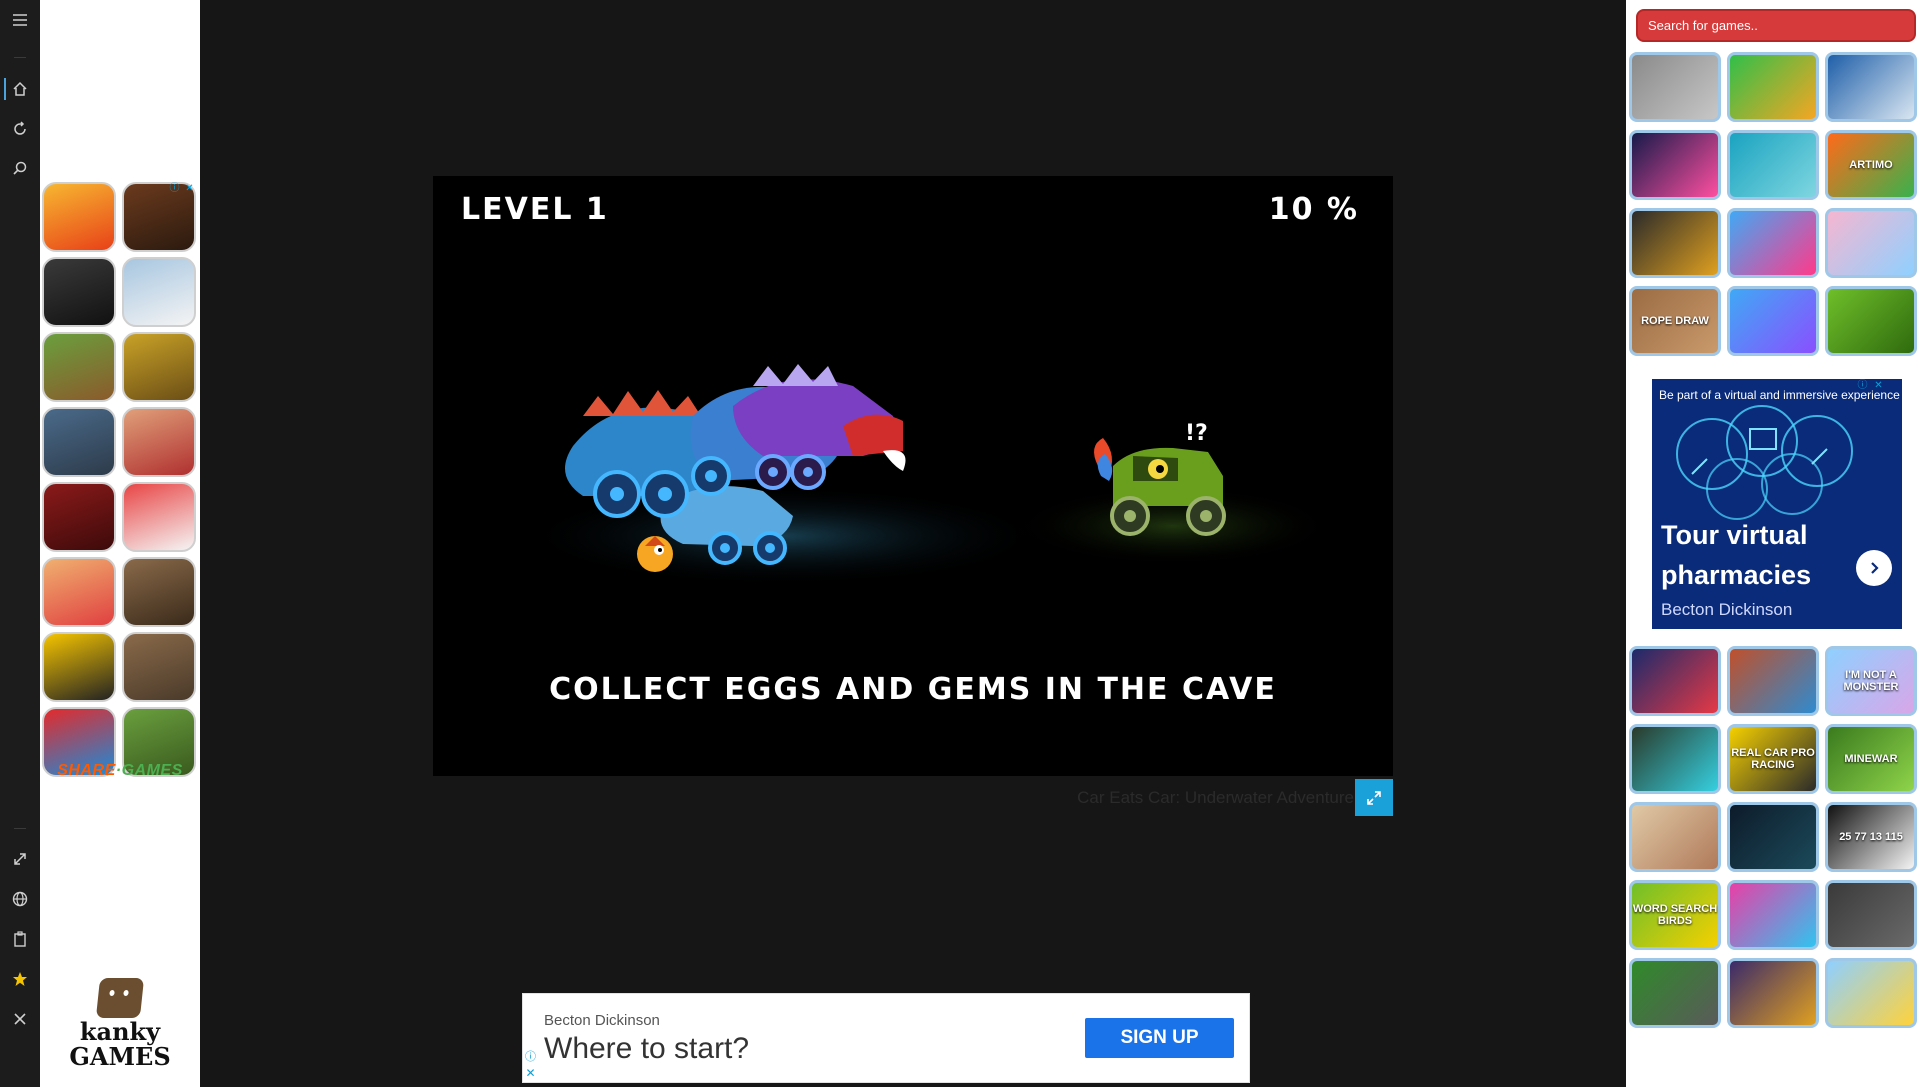 The image size is (1926, 1087). I want to click on game-thumbnails-top: ARTIMO ROPE DRAW, so click(1773, 204).